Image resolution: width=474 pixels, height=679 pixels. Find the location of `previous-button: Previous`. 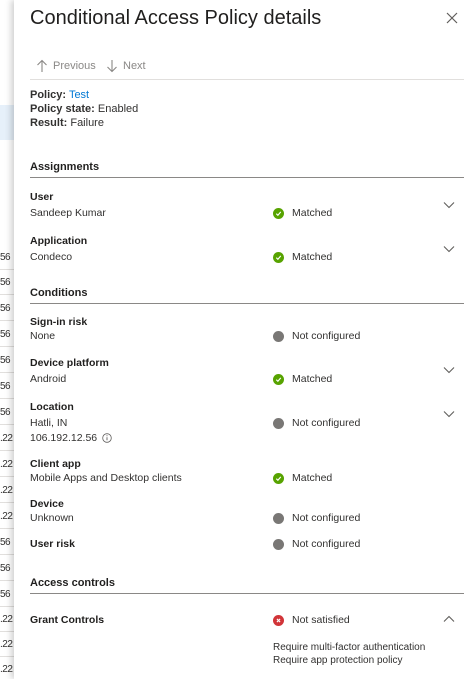

previous-button: Previous is located at coordinates (66, 66).